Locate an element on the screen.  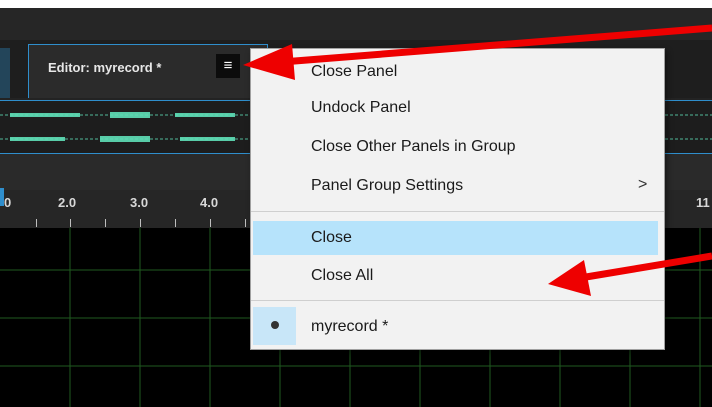
menu-item-label: Panel Group Settings is located at coordinates (387, 185).